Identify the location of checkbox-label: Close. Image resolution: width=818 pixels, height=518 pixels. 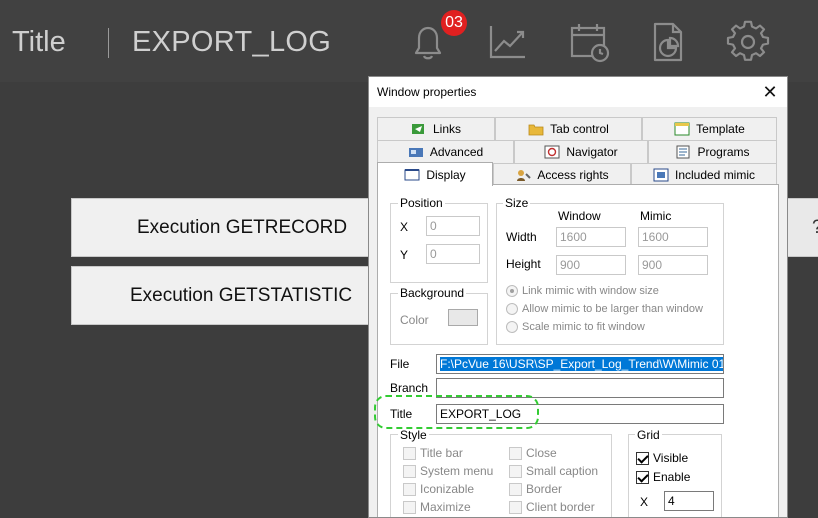
(541, 453).